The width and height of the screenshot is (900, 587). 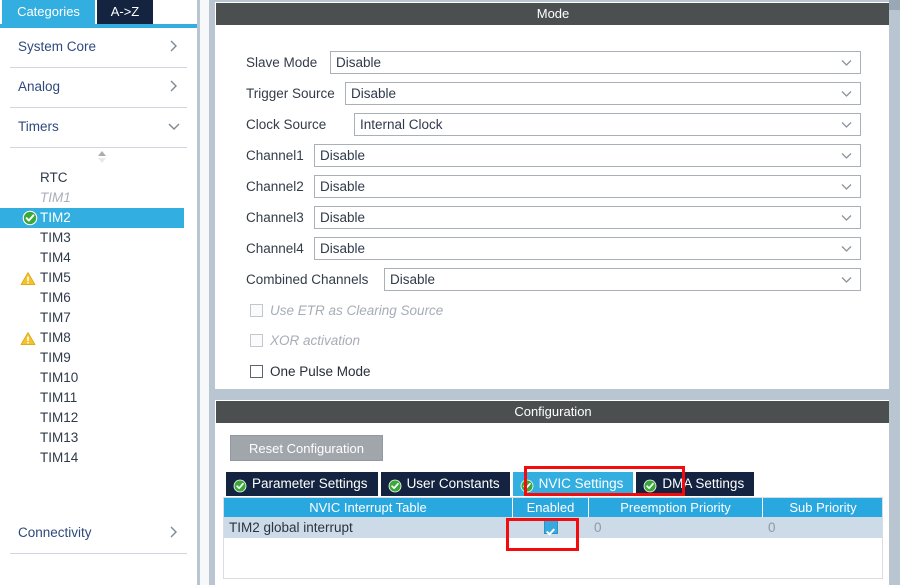 What do you see at coordinates (542, 534) in the screenshot?
I see `enabled-checkbox-highlight` at bounding box center [542, 534].